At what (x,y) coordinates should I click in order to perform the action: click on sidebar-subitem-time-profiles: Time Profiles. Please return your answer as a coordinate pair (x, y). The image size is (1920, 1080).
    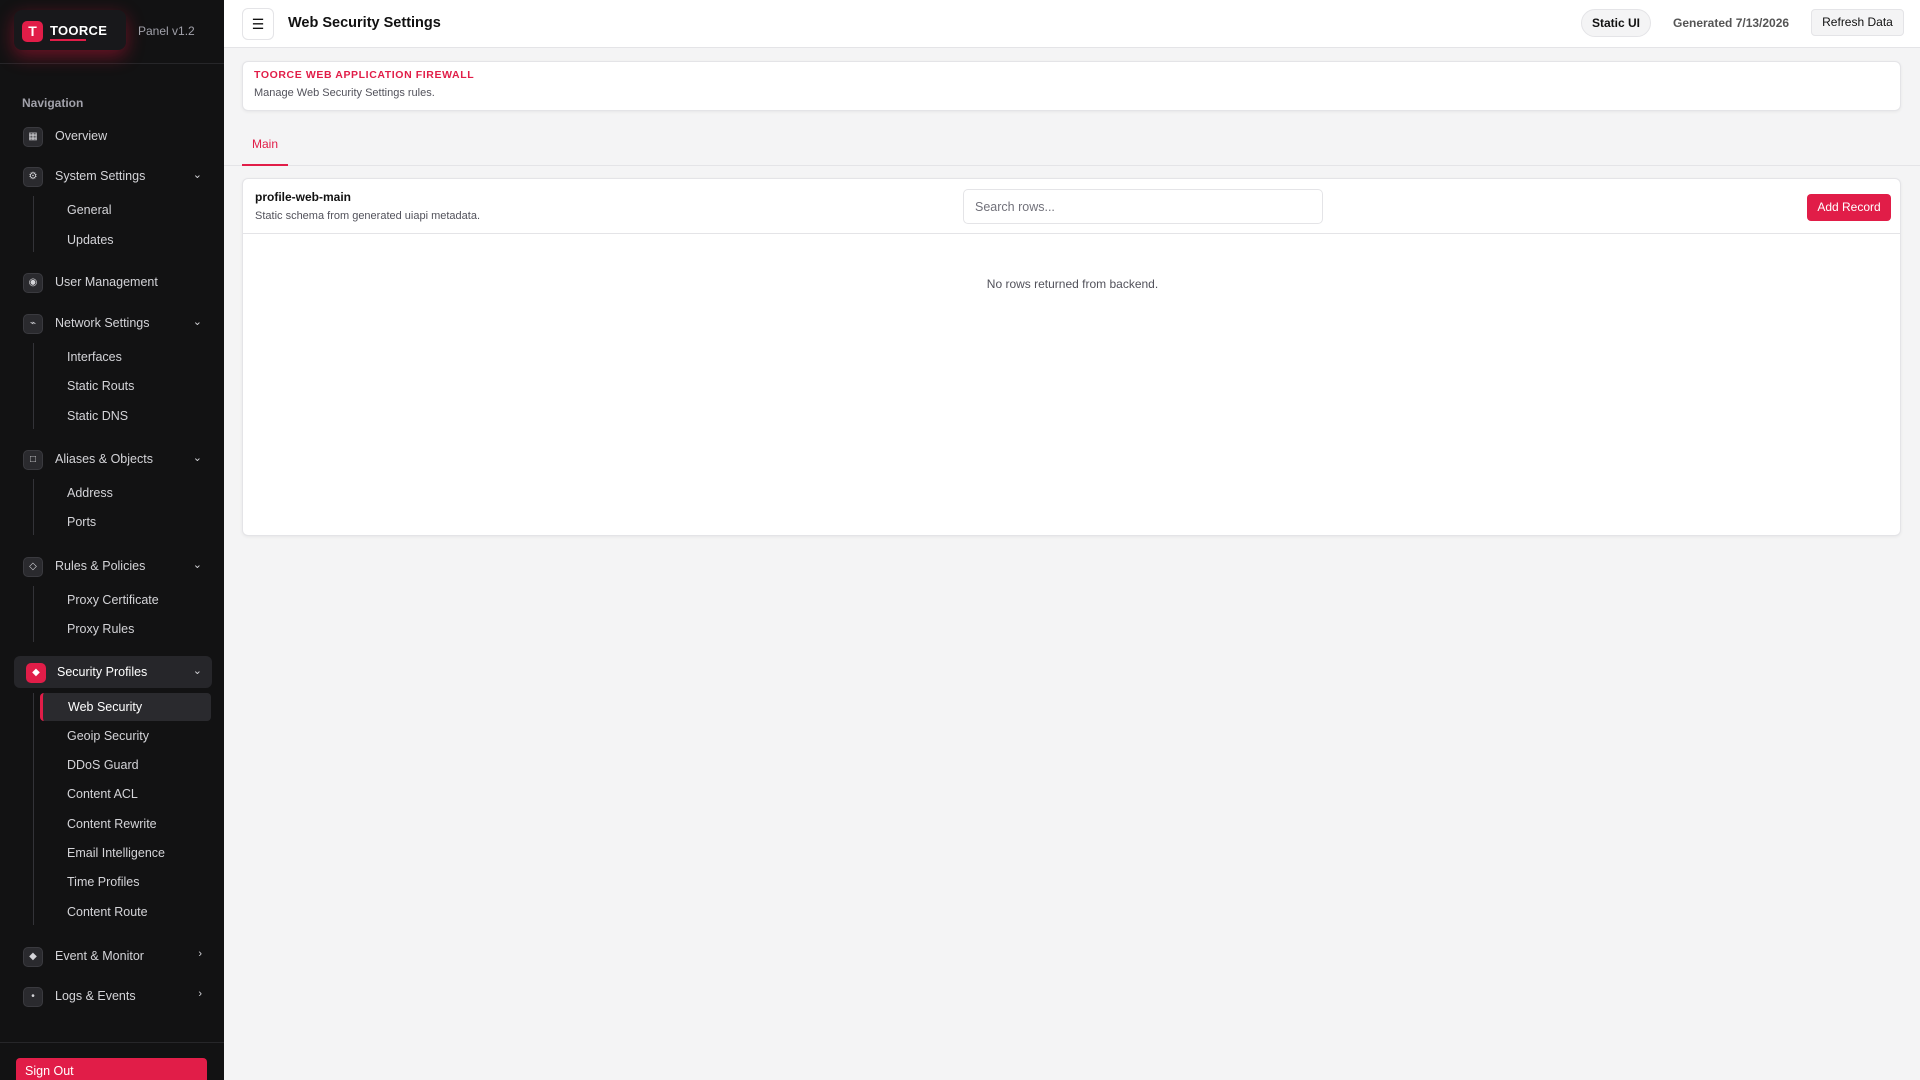
    Looking at the image, I should click on (126, 882).